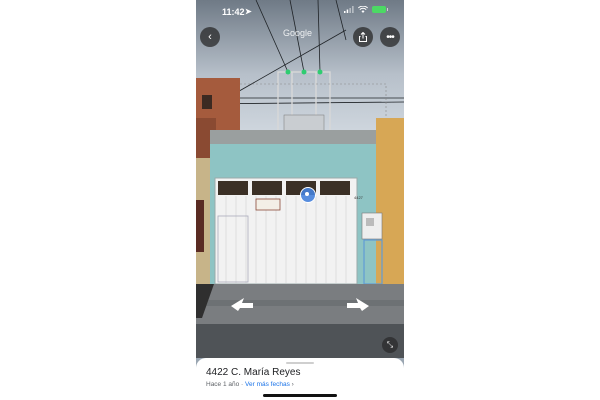 Image resolution: width=600 pixels, height=400 pixels. I want to click on share-icon, so click(363, 37).